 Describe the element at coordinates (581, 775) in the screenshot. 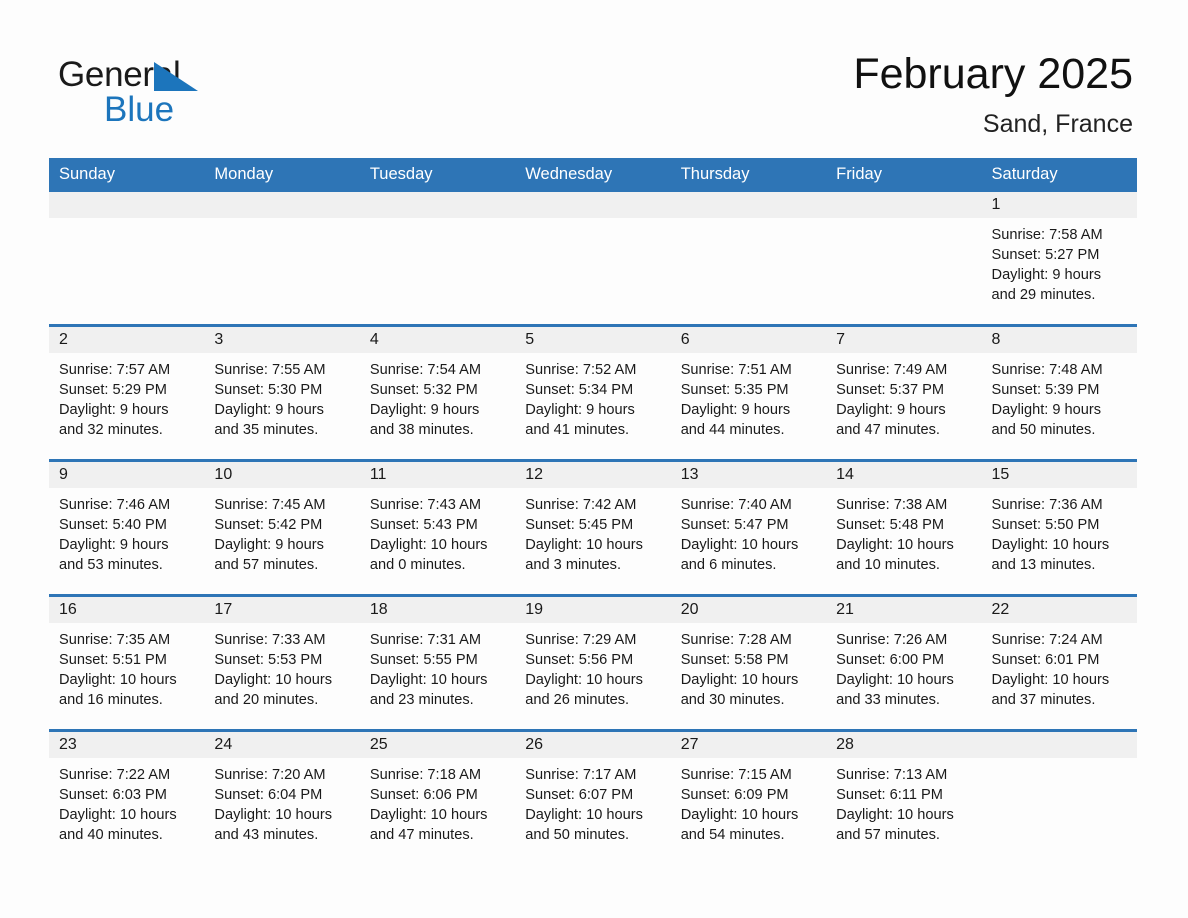

I see `sunrise-time: Sunrise: 7:17 AM` at that location.